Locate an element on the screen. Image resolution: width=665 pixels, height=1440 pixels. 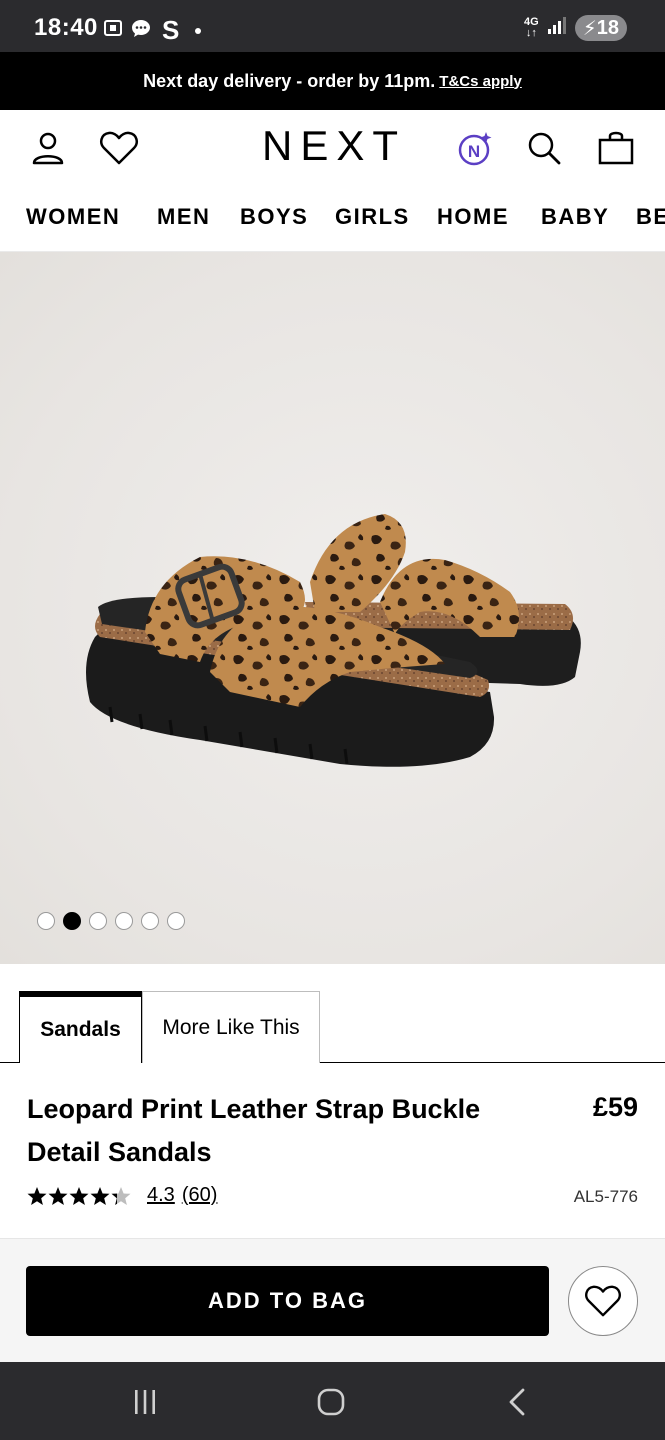
add-to-wishlist-button is located at coordinates (603, 1301).